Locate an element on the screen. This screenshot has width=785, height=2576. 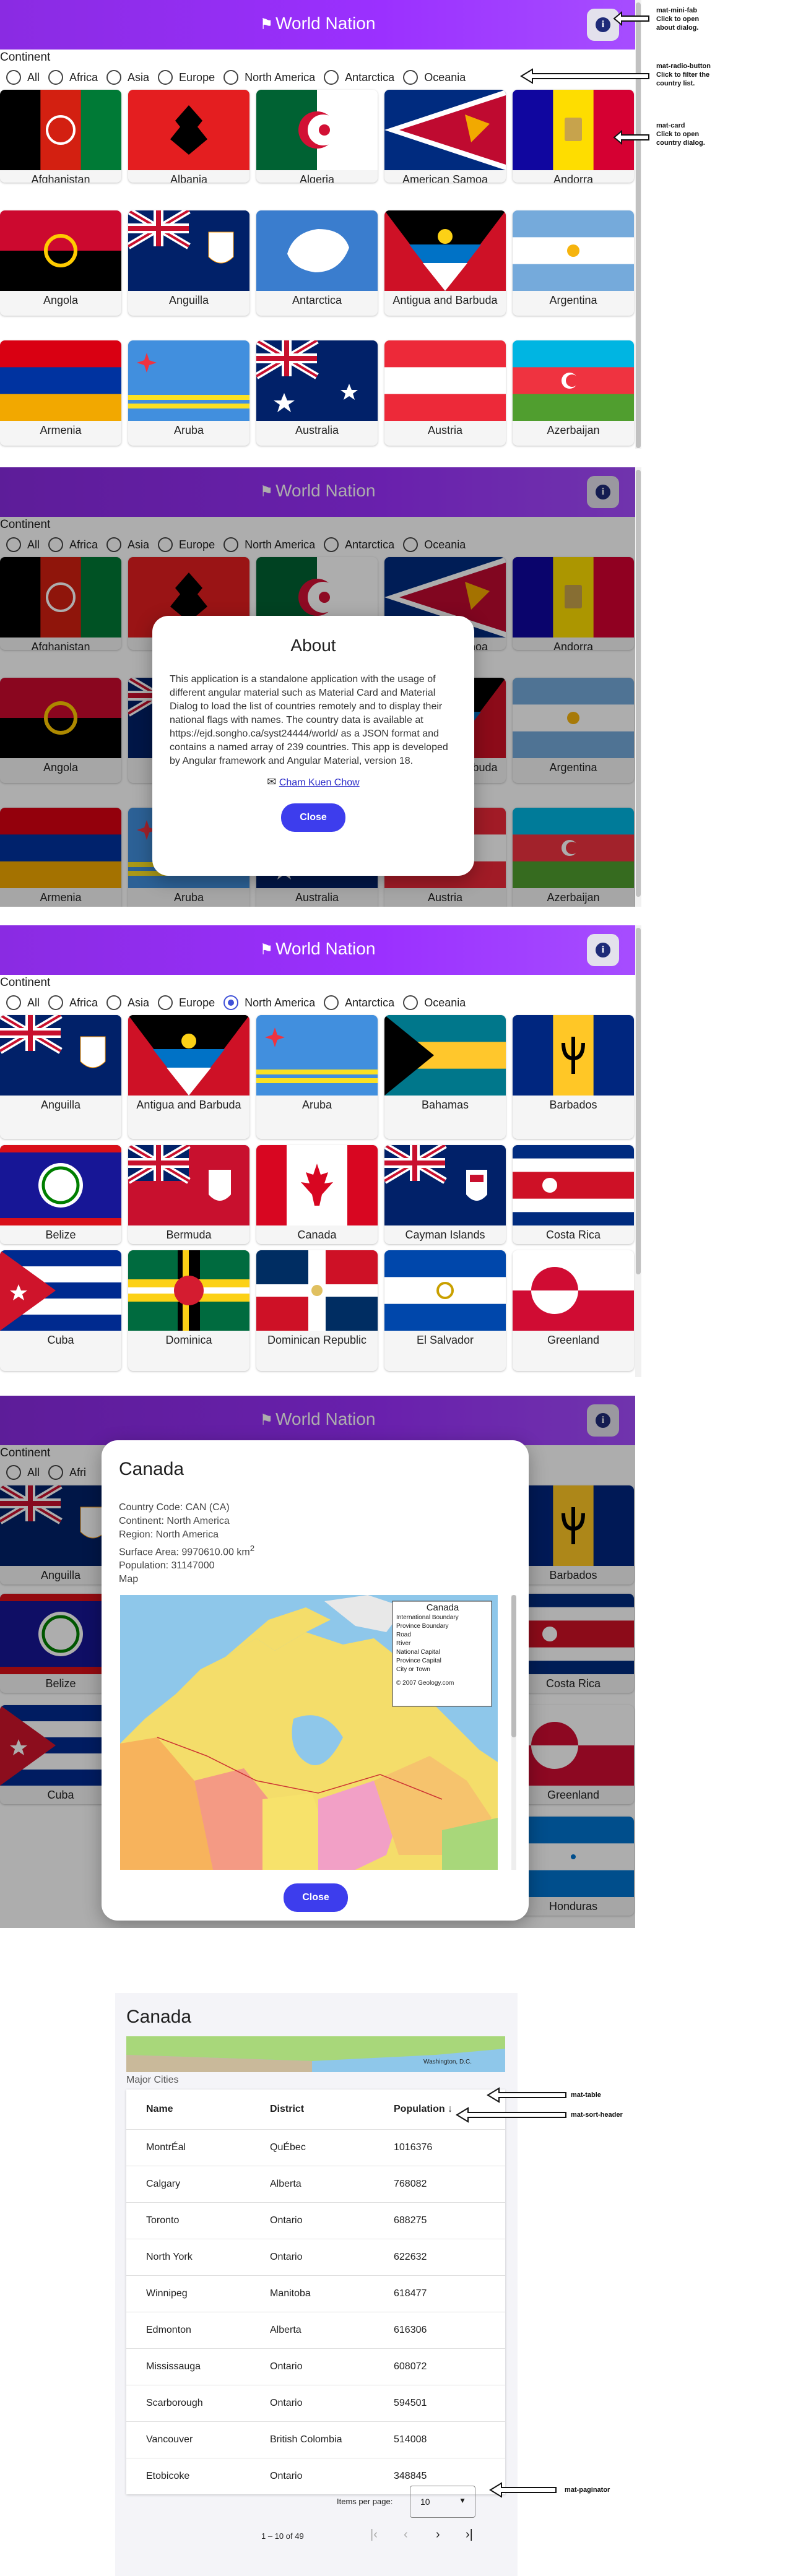
country-card-barbados: Barbados is located at coordinates (574, 1077).